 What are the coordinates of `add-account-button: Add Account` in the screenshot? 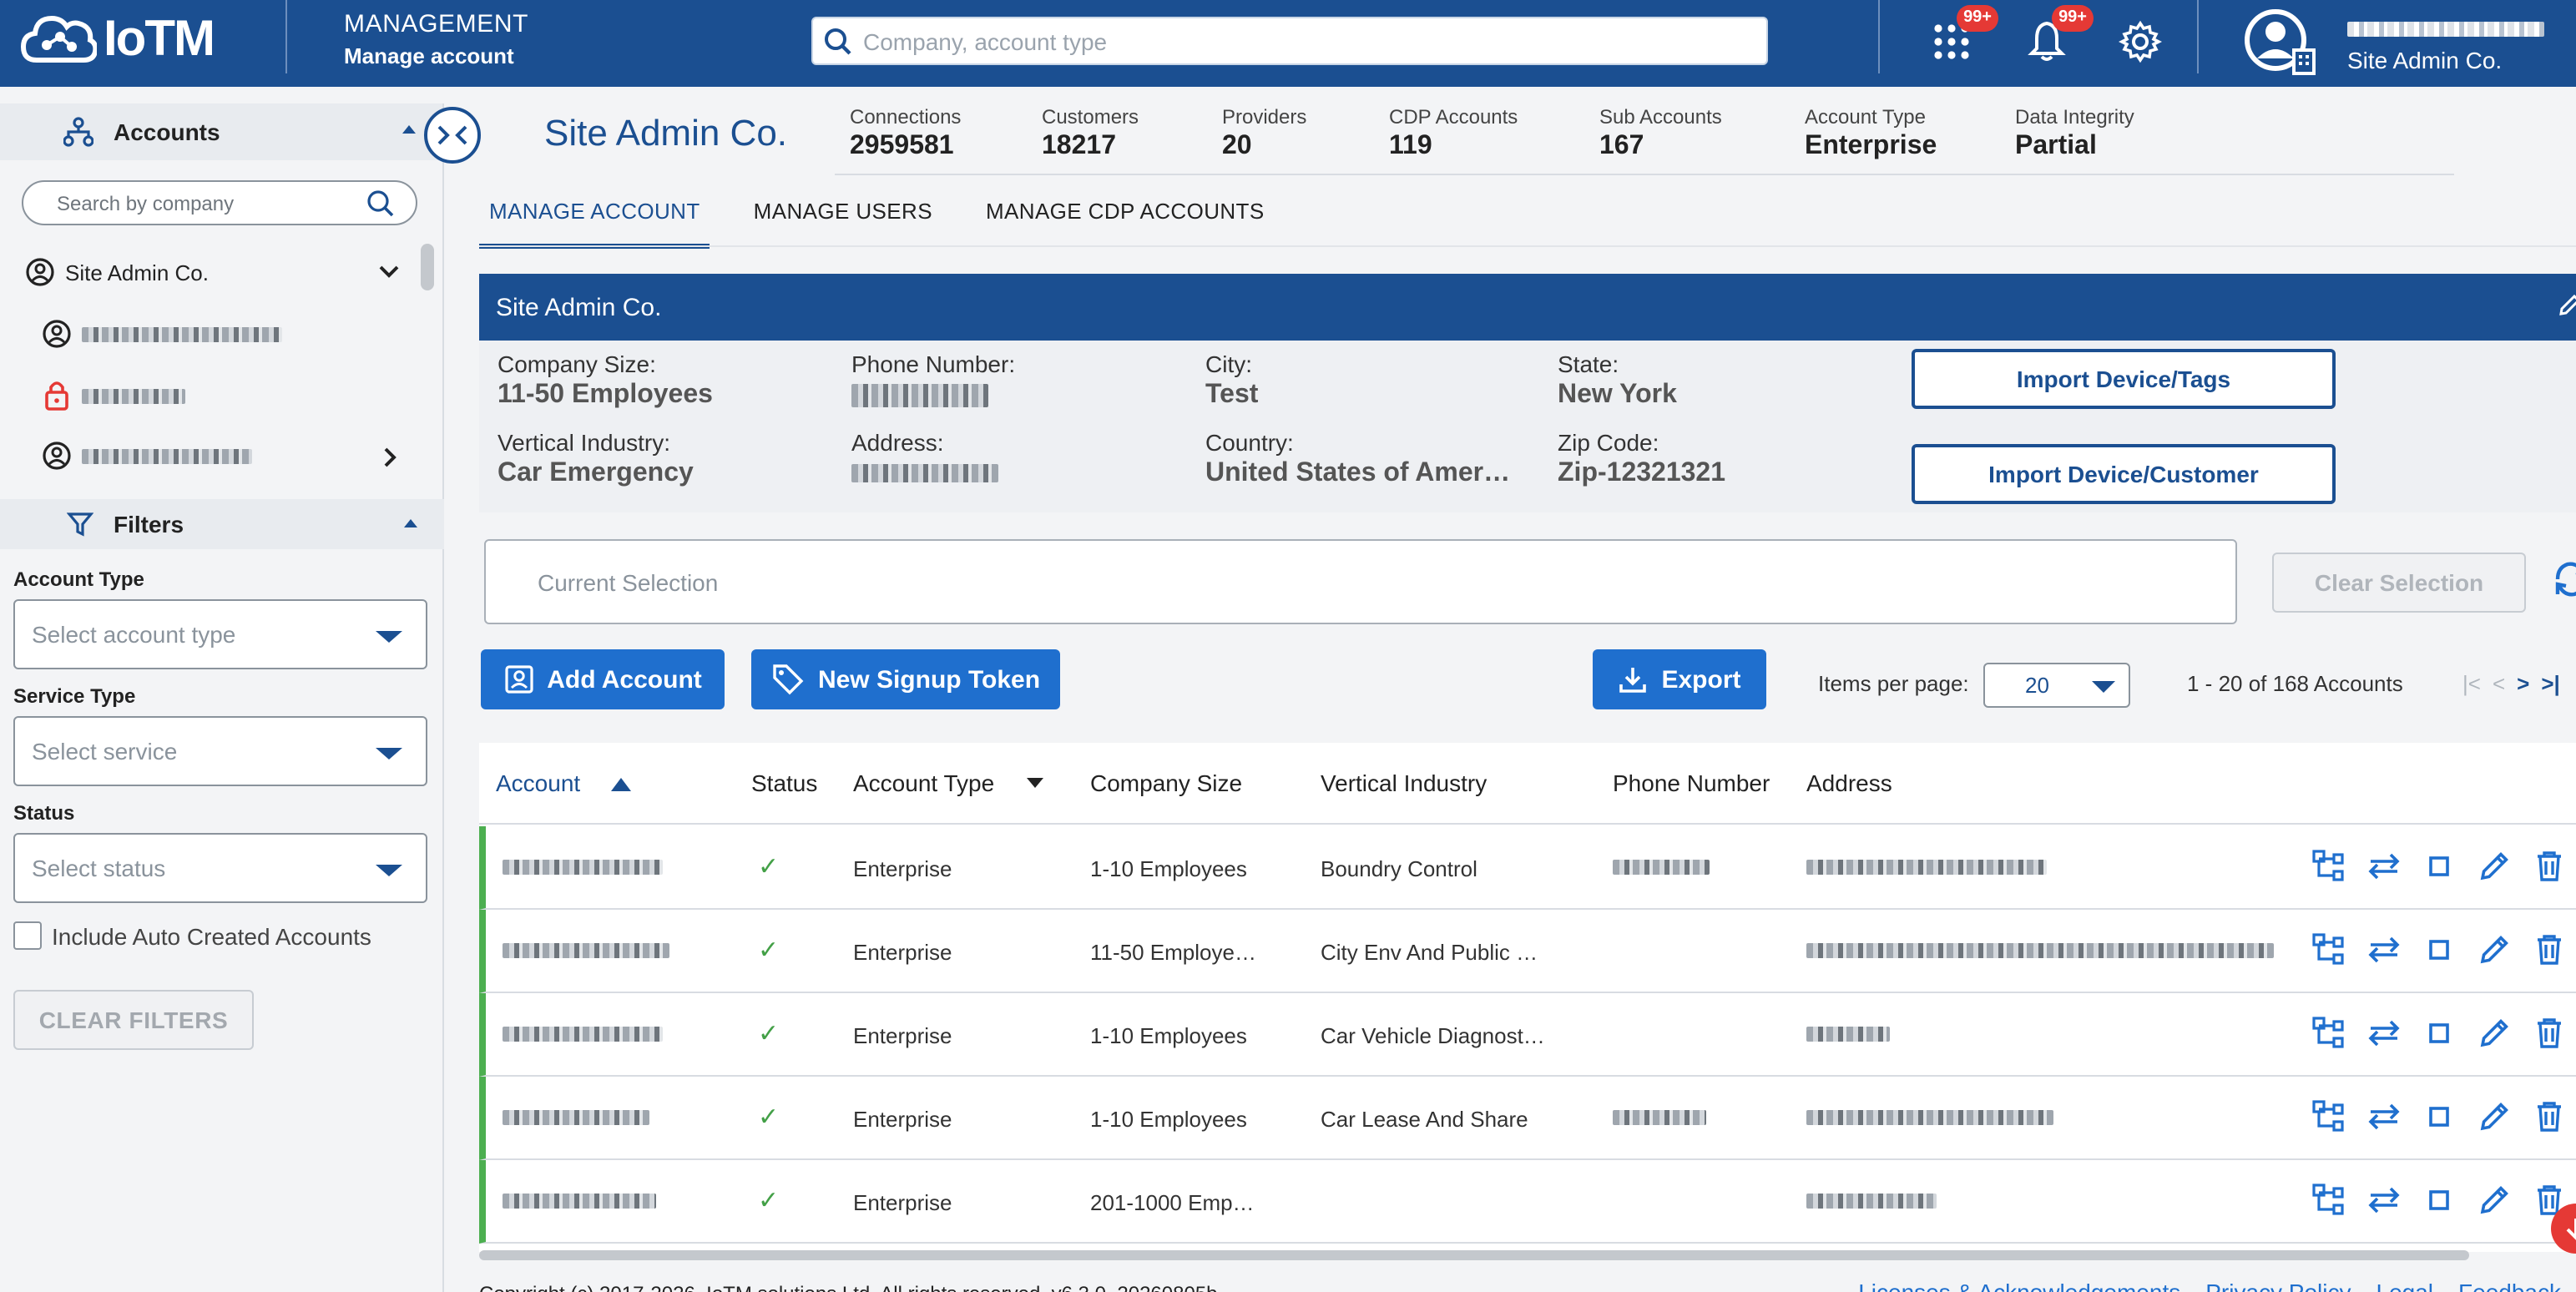 It's located at (603, 679).